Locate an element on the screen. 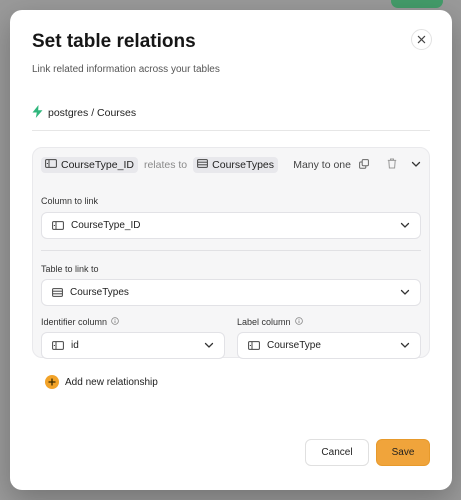 The image size is (461, 500). close-icon is located at coordinates (421, 40).